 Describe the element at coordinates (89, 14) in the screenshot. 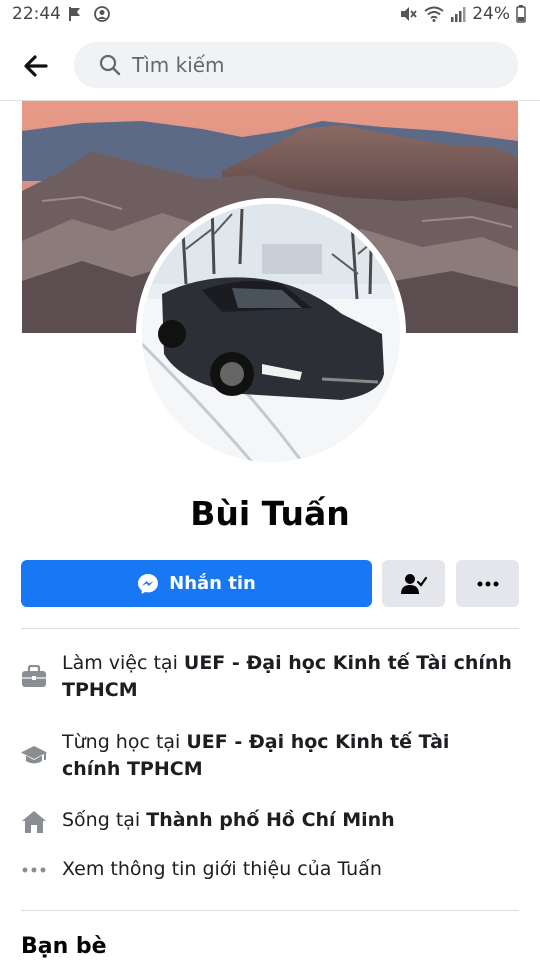

I see `status-notification-icons` at that location.